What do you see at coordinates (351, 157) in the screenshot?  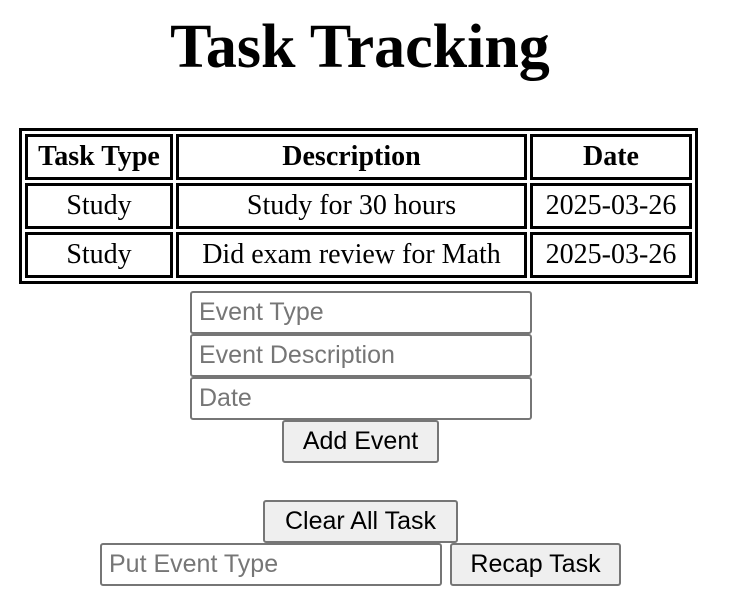 I see `column-header-description: Description` at bounding box center [351, 157].